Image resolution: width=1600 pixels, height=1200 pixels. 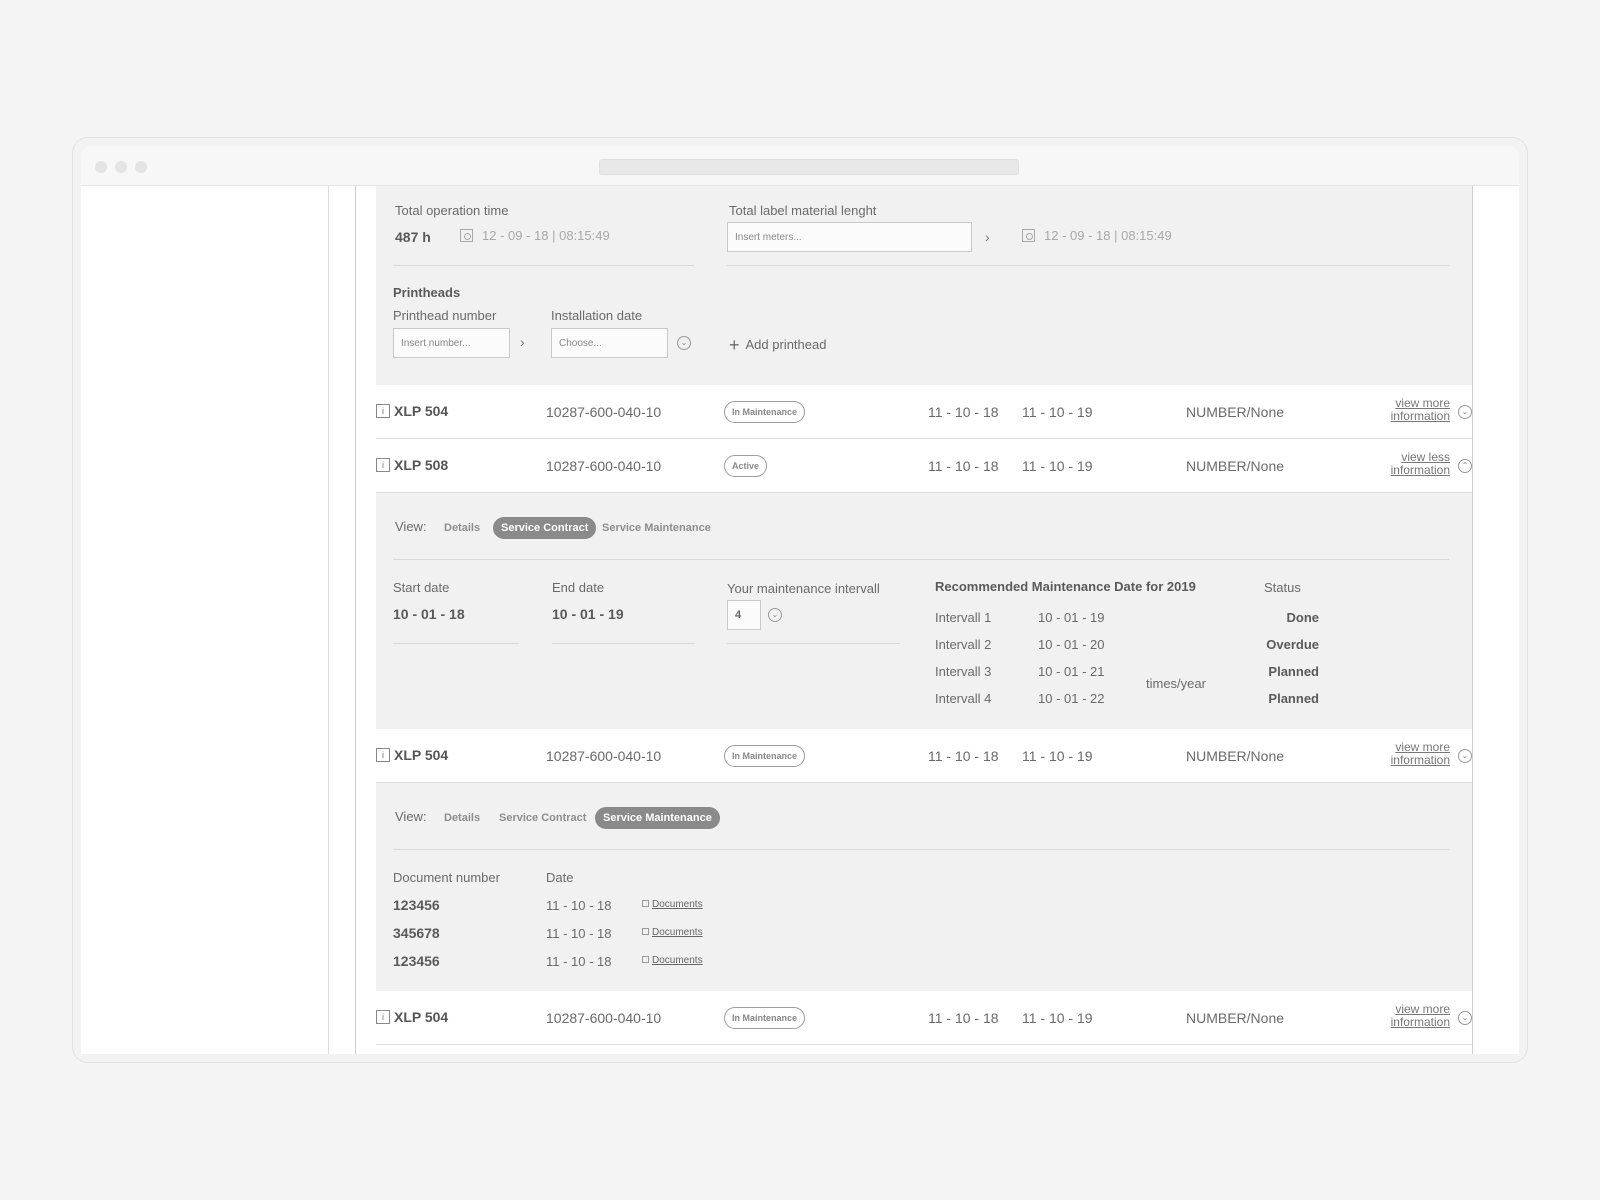 What do you see at coordinates (645, 903) in the screenshot?
I see `document-icon` at bounding box center [645, 903].